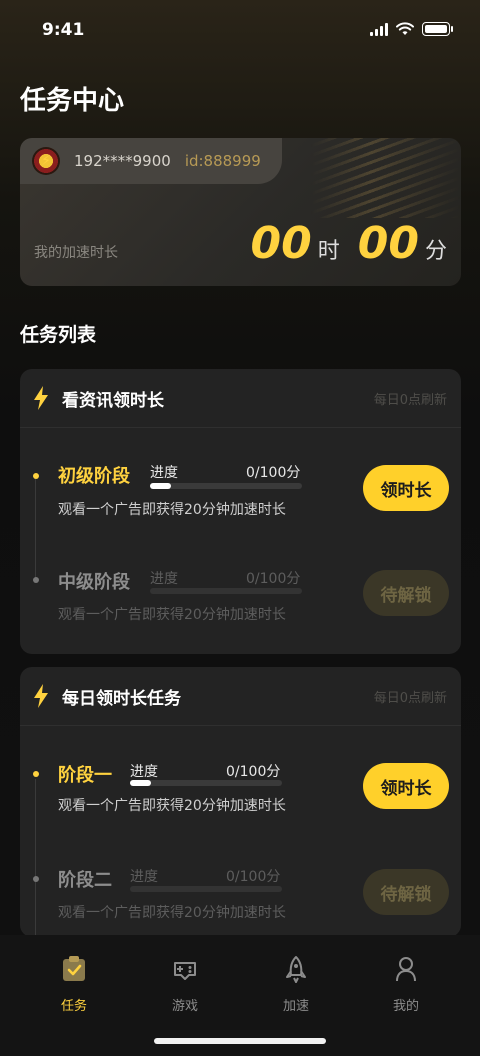 This screenshot has width=480, height=1056. I want to click on stage-name: 阶段一, so click(85, 775).